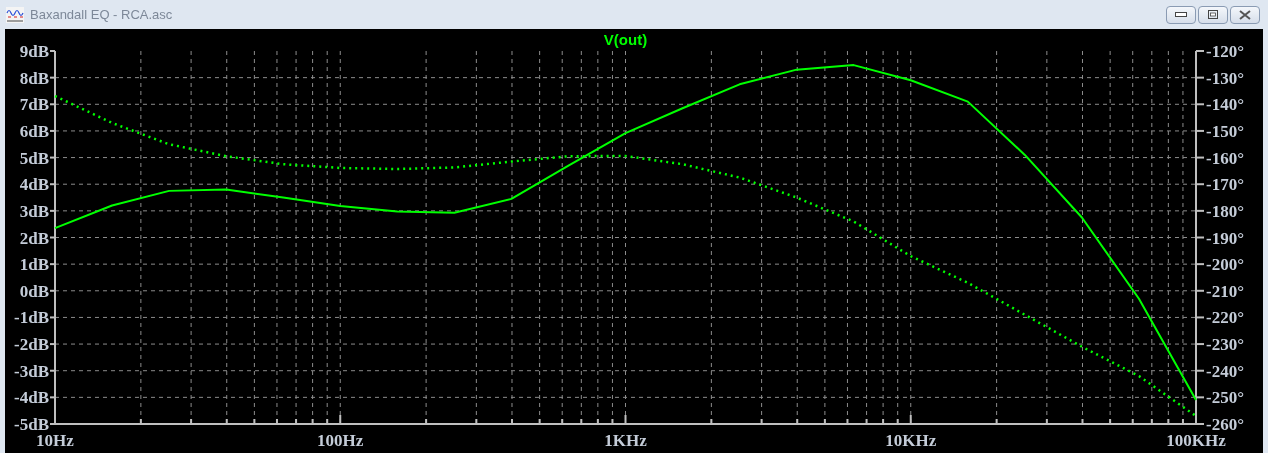 This screenshot has height=453, width=1268. Describe the element at coordinates (625, 440) in the screenshot. I see `x-axis-label: 1KHz` at that location.